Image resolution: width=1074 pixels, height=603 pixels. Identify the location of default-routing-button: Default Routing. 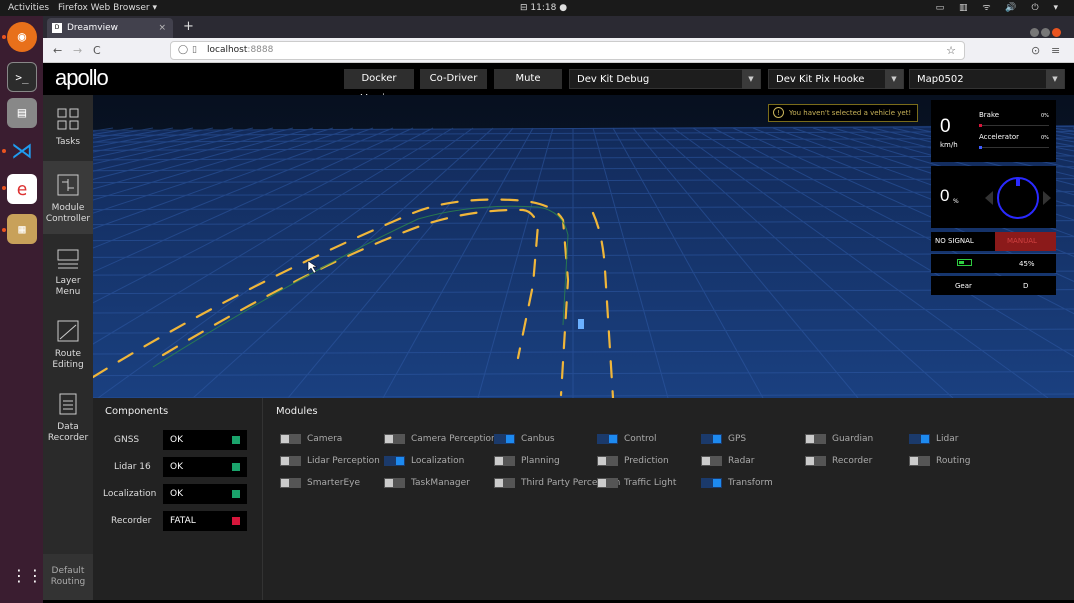
(68, 577).